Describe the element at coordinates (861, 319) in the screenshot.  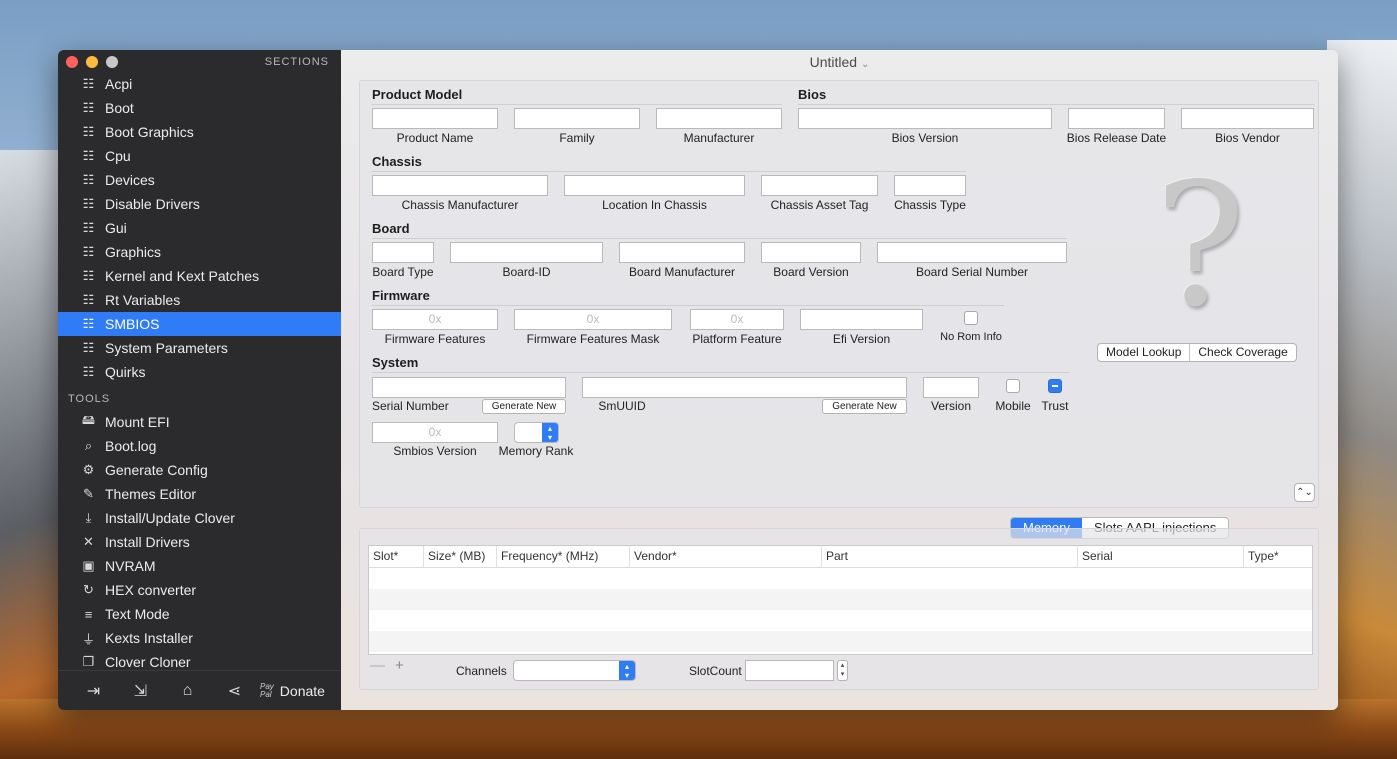
I see `efi-version-field` at that location.